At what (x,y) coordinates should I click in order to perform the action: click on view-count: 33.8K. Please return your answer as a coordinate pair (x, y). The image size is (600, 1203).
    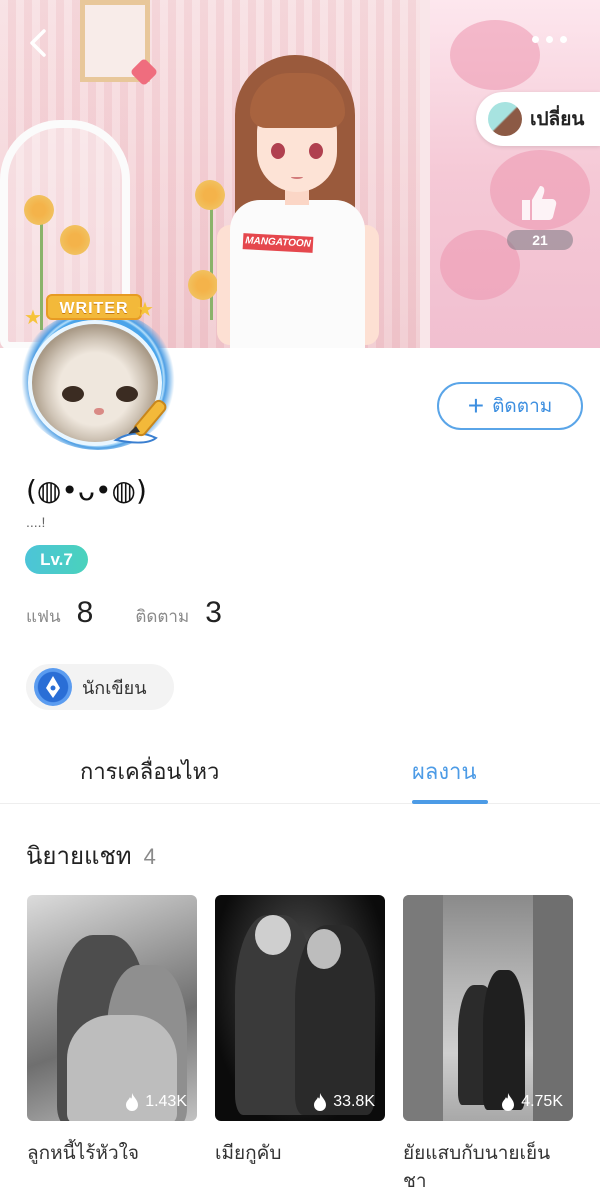
    Looking at the image, I should click on (344, 1102).